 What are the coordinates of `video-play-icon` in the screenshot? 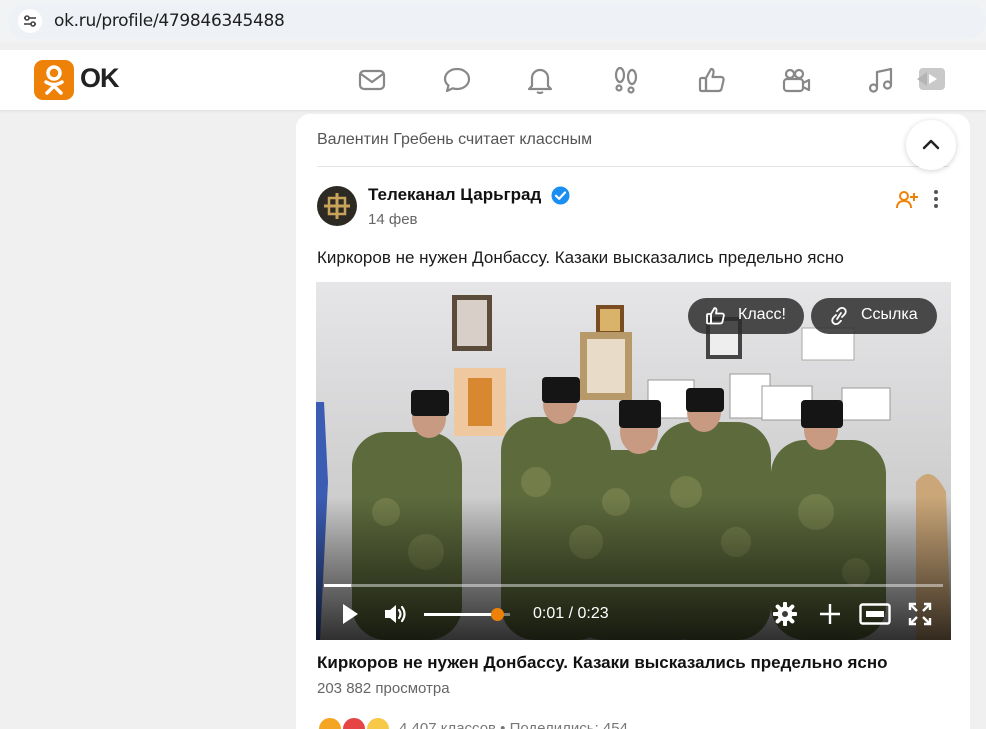 It's located at (930, 80).